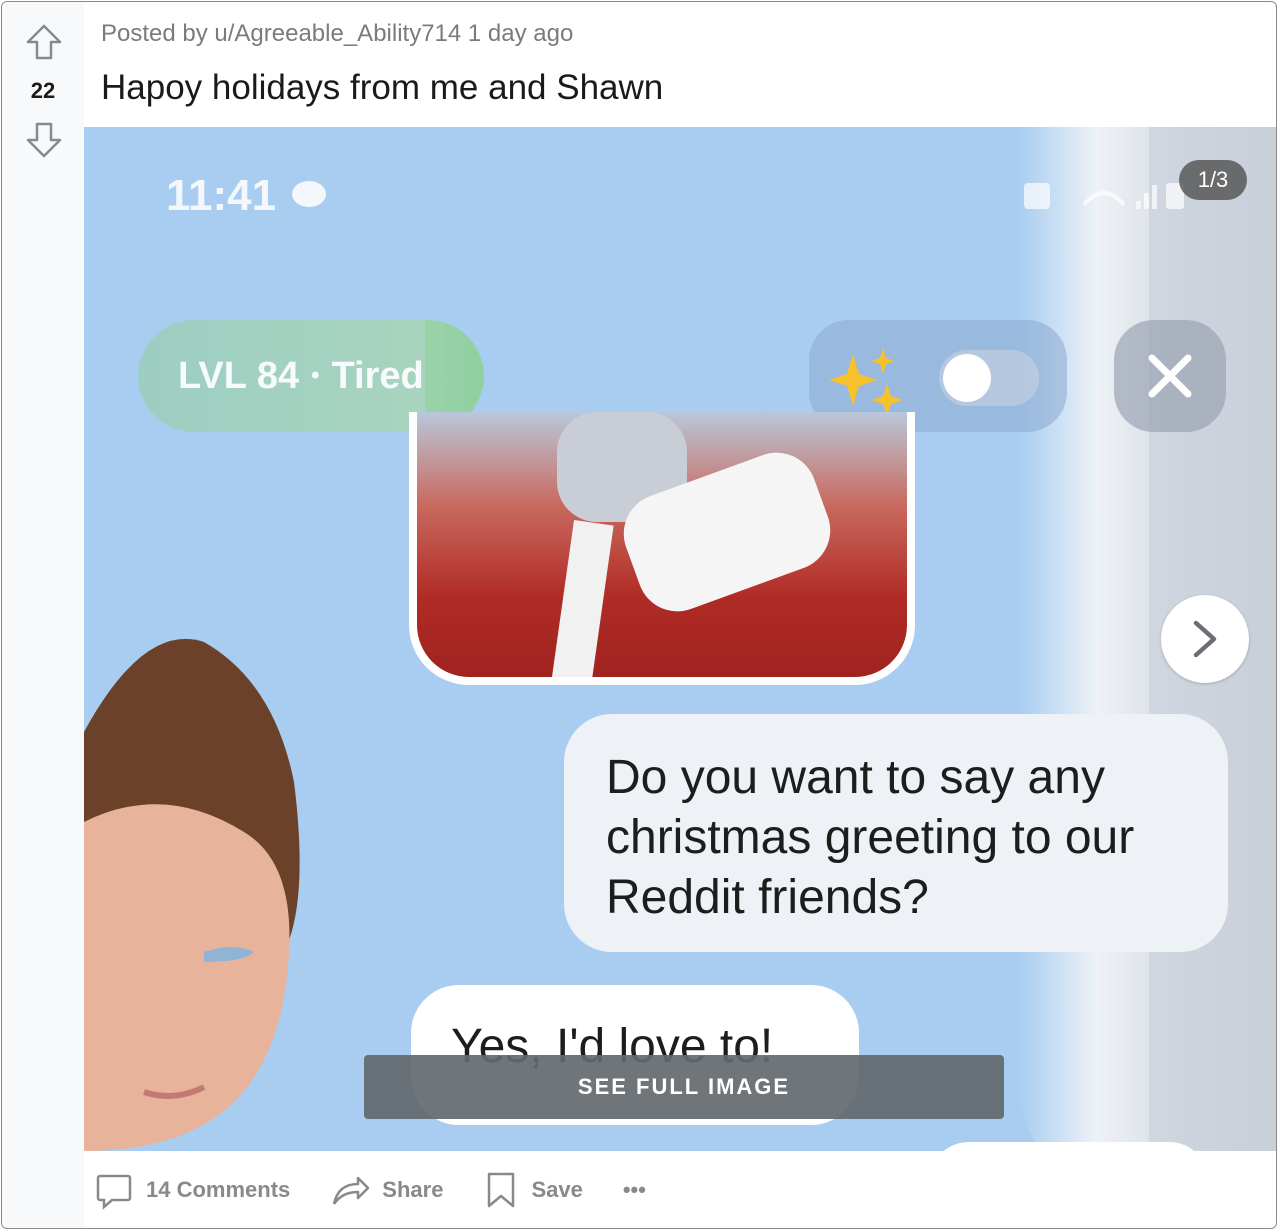  Describe the element at coordinates (309, 194) in the screenshot. I see `chat-bubble-icon` at that location.